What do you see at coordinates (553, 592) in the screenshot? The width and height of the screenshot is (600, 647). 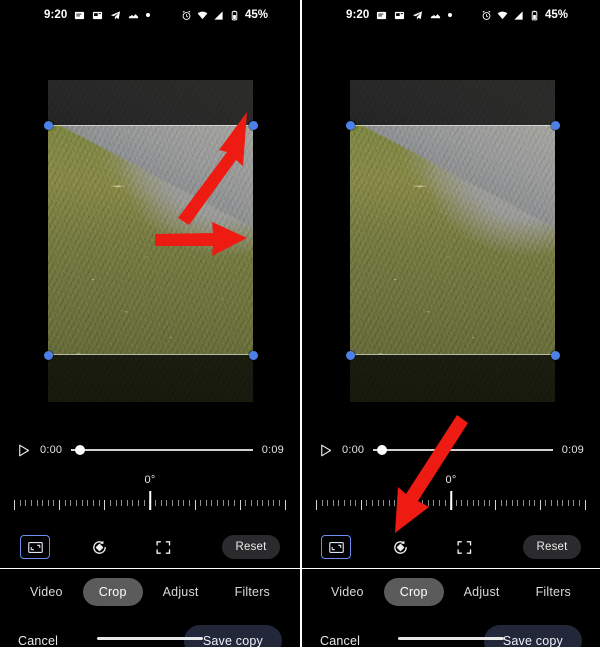 I see `tab-filters-right: Filters` at bounding box center [553, 592].